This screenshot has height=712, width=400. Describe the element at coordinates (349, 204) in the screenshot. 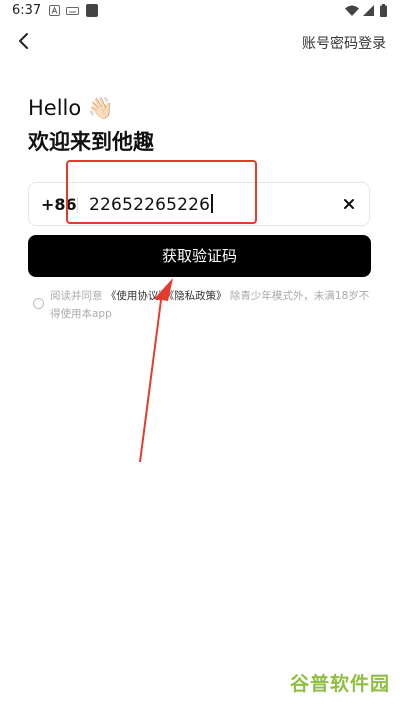

I see `clear-icon` at that location.